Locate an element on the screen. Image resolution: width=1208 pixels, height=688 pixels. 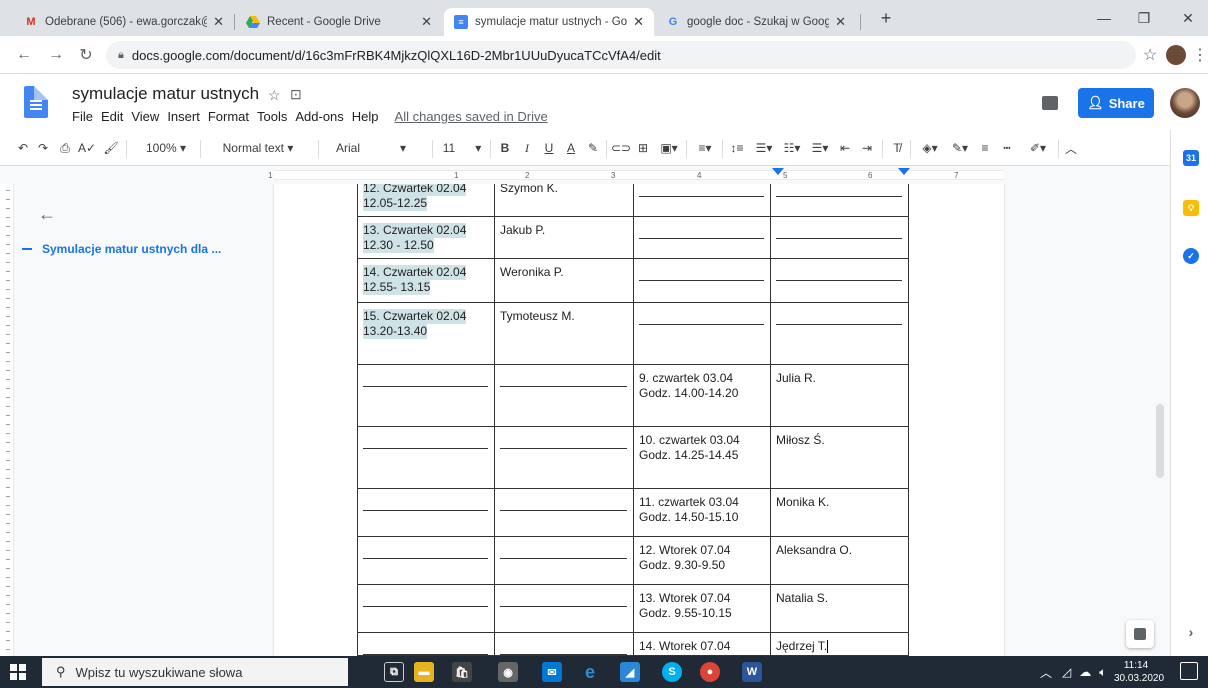
table-cell: 12. Wtorek 07.04 Godz. 9.30-9.50 is located at coordinates (702, 560).